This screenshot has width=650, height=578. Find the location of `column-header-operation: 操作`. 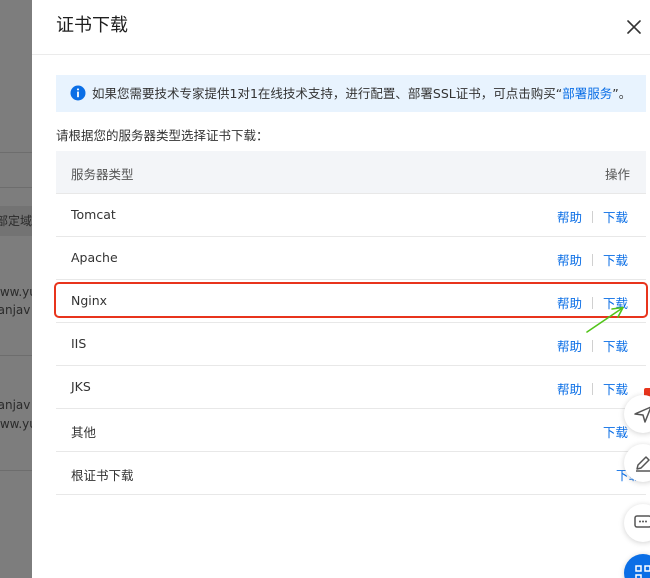

column-header-operation: 操作 is located at coordinates (617, 174).